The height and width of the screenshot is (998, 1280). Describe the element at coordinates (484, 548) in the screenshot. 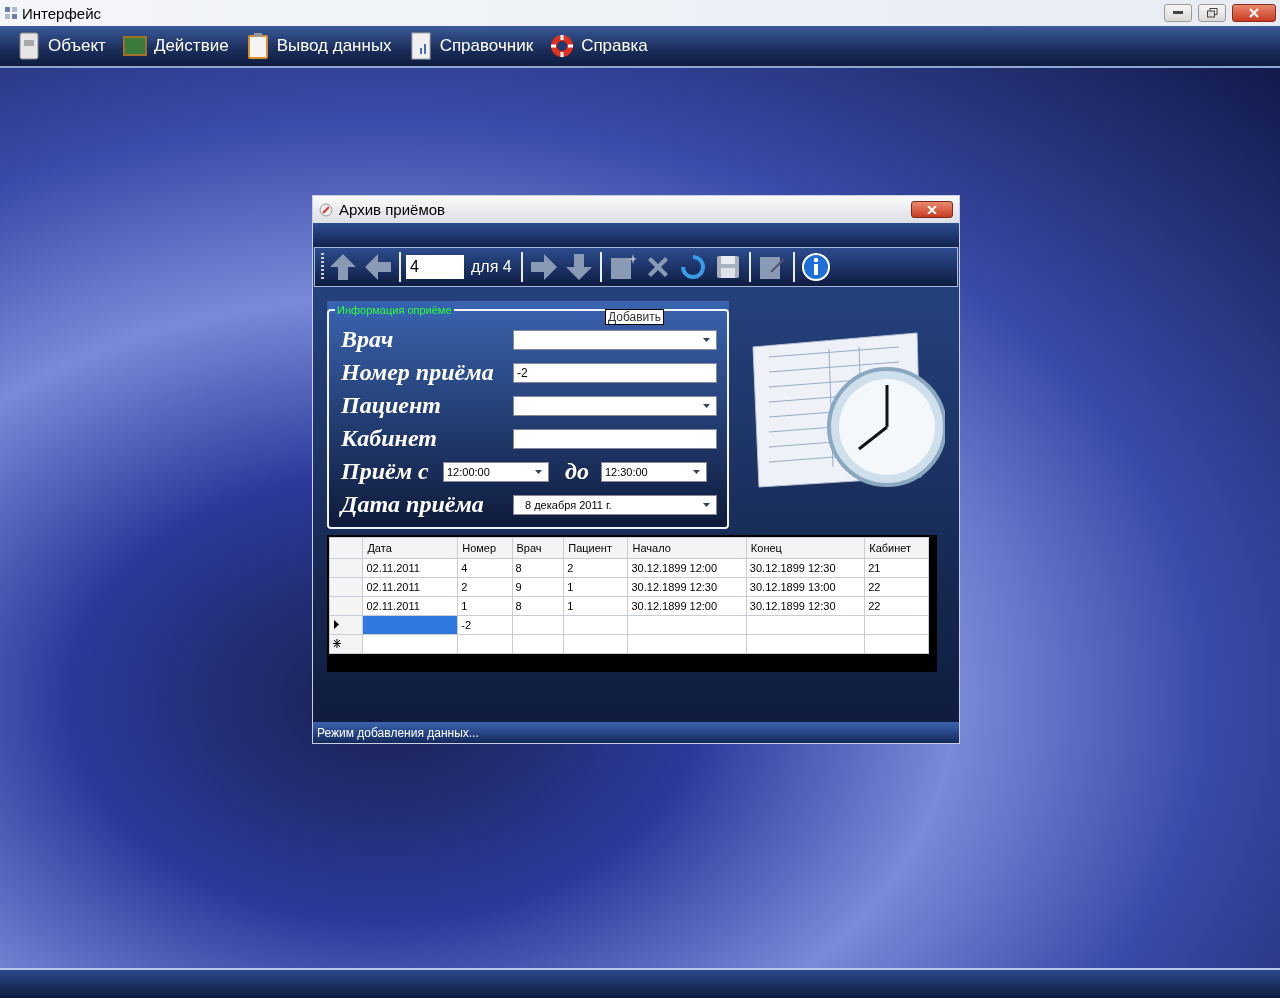

I see `column-header: Номер` at that location.